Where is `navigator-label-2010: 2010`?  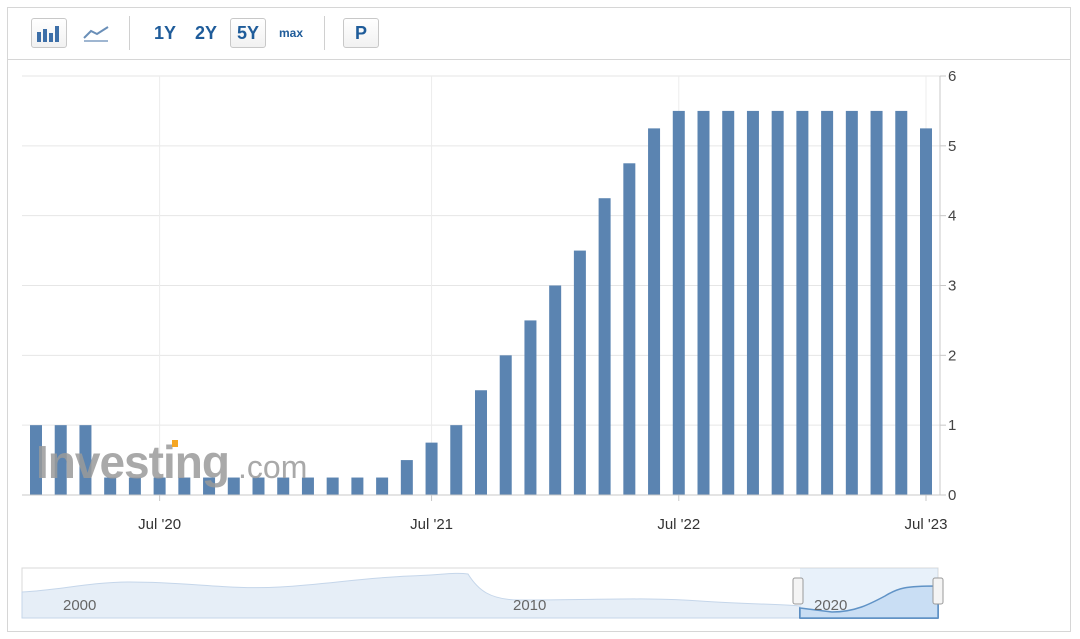
navigator-label-2010: 2010 is located at coordinates (529, 605).